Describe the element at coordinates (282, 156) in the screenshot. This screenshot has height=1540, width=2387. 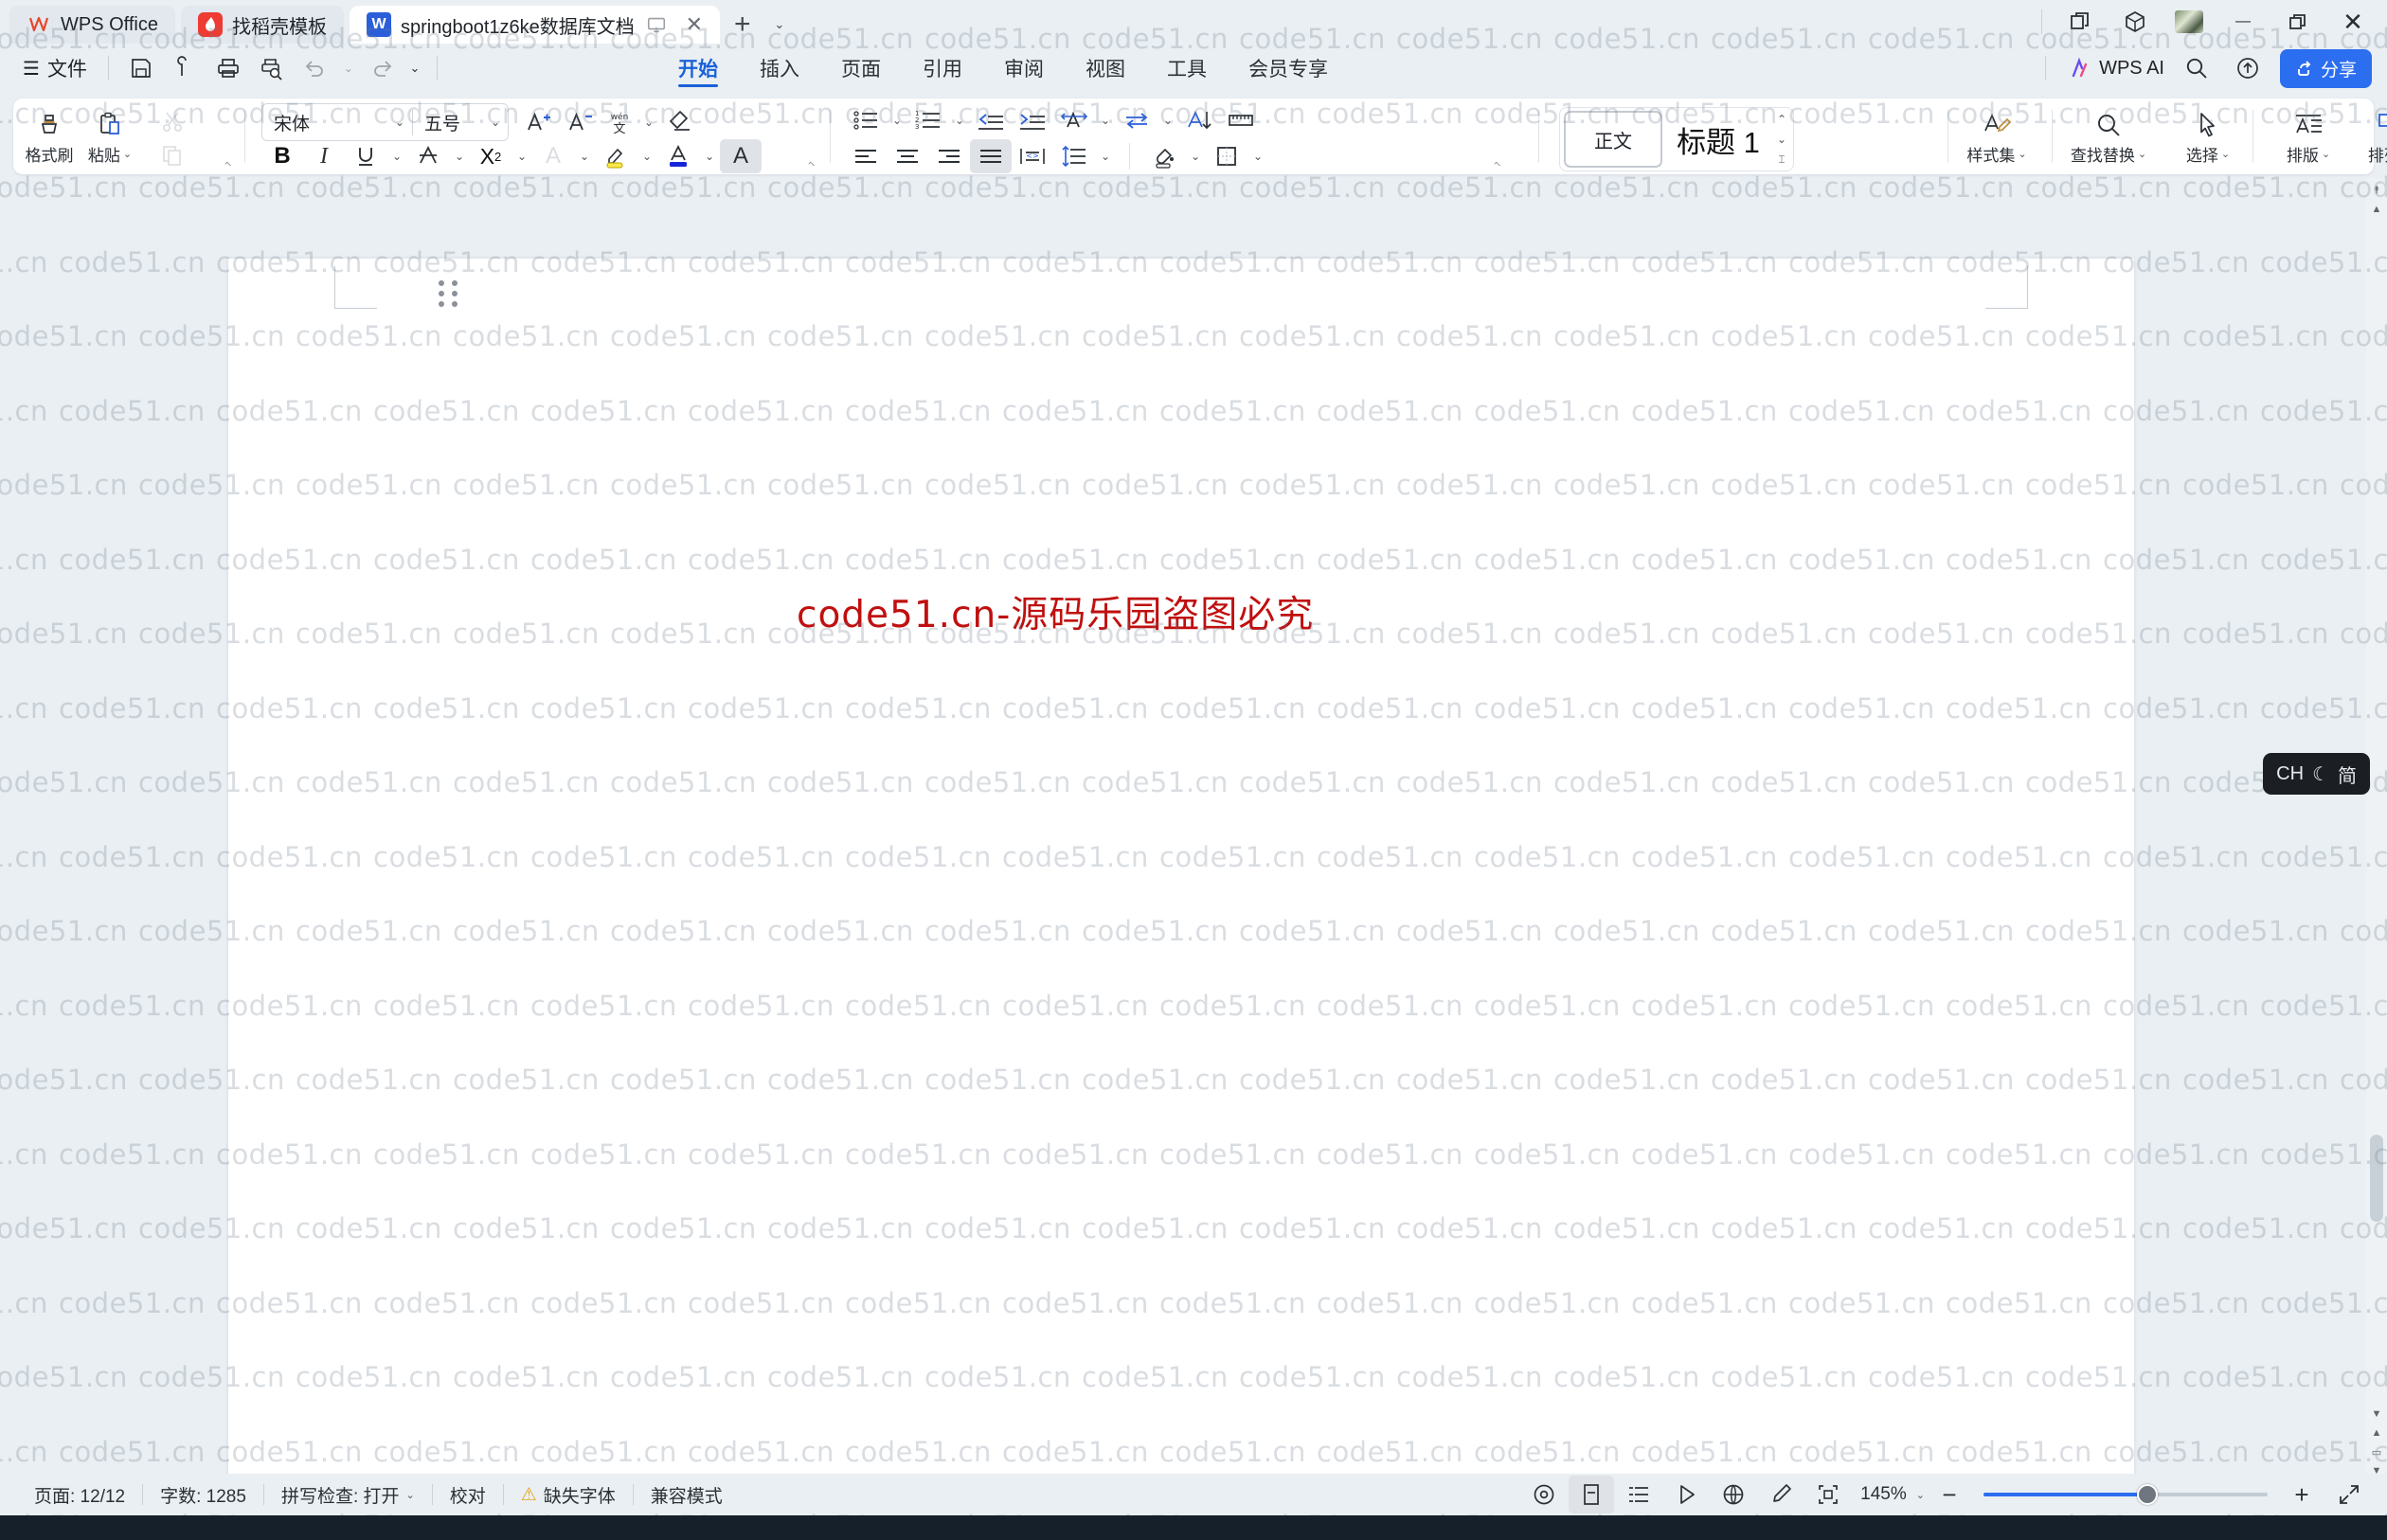
I see `bold-button: B` at that location.